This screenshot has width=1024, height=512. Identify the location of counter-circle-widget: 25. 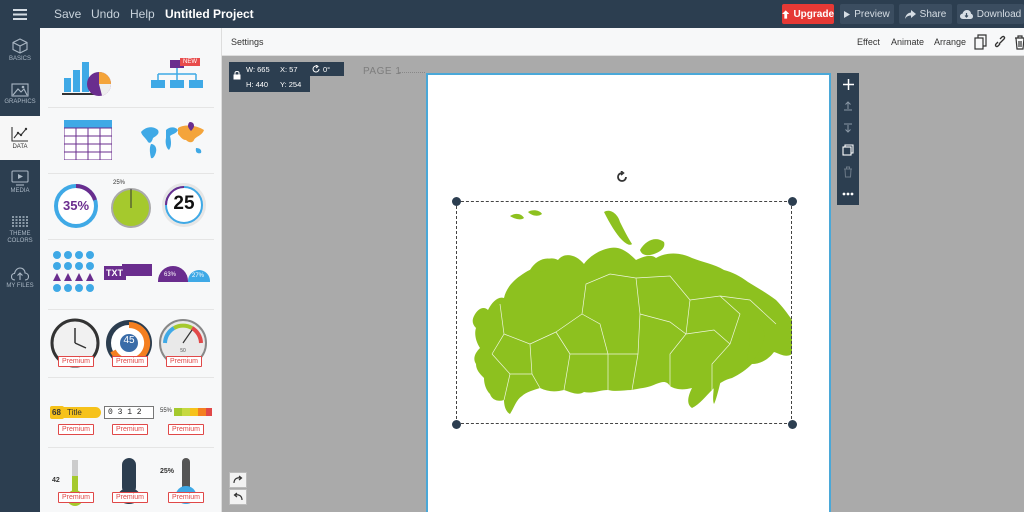
(184, 206).